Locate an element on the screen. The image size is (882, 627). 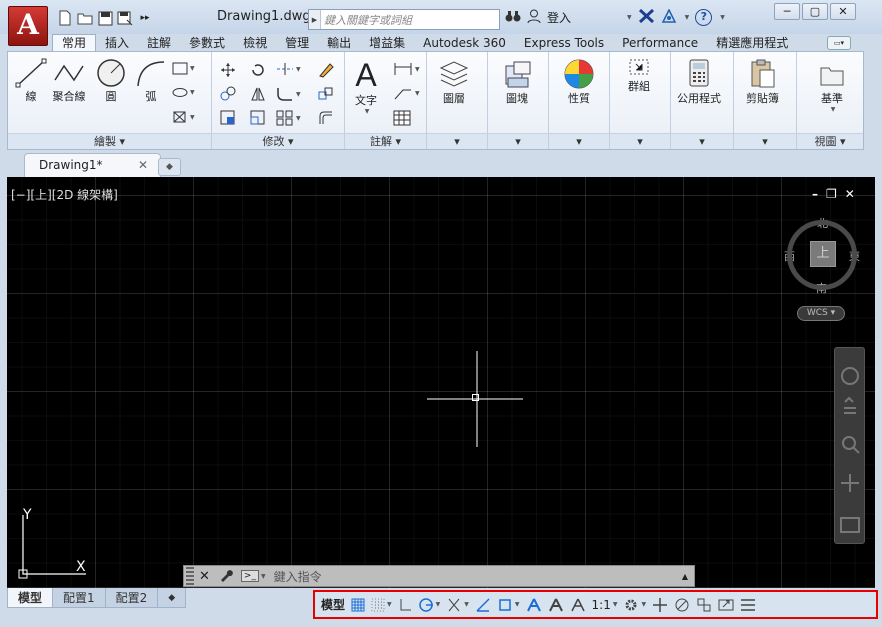
tab-performance: Performance is located at coordinates (660, 43).